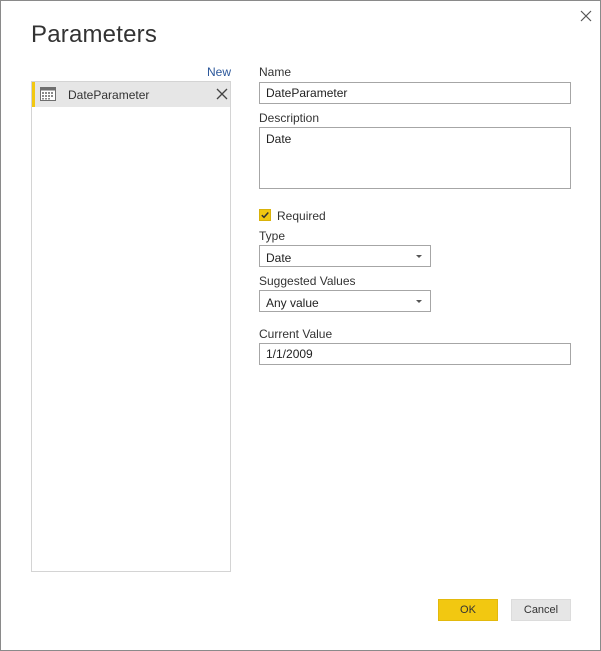 This screenshot has width=601, height=651. Describe the element at coordinates (345, 301) in the screenshot. I see `suggested-values-select: Any value` at that location.